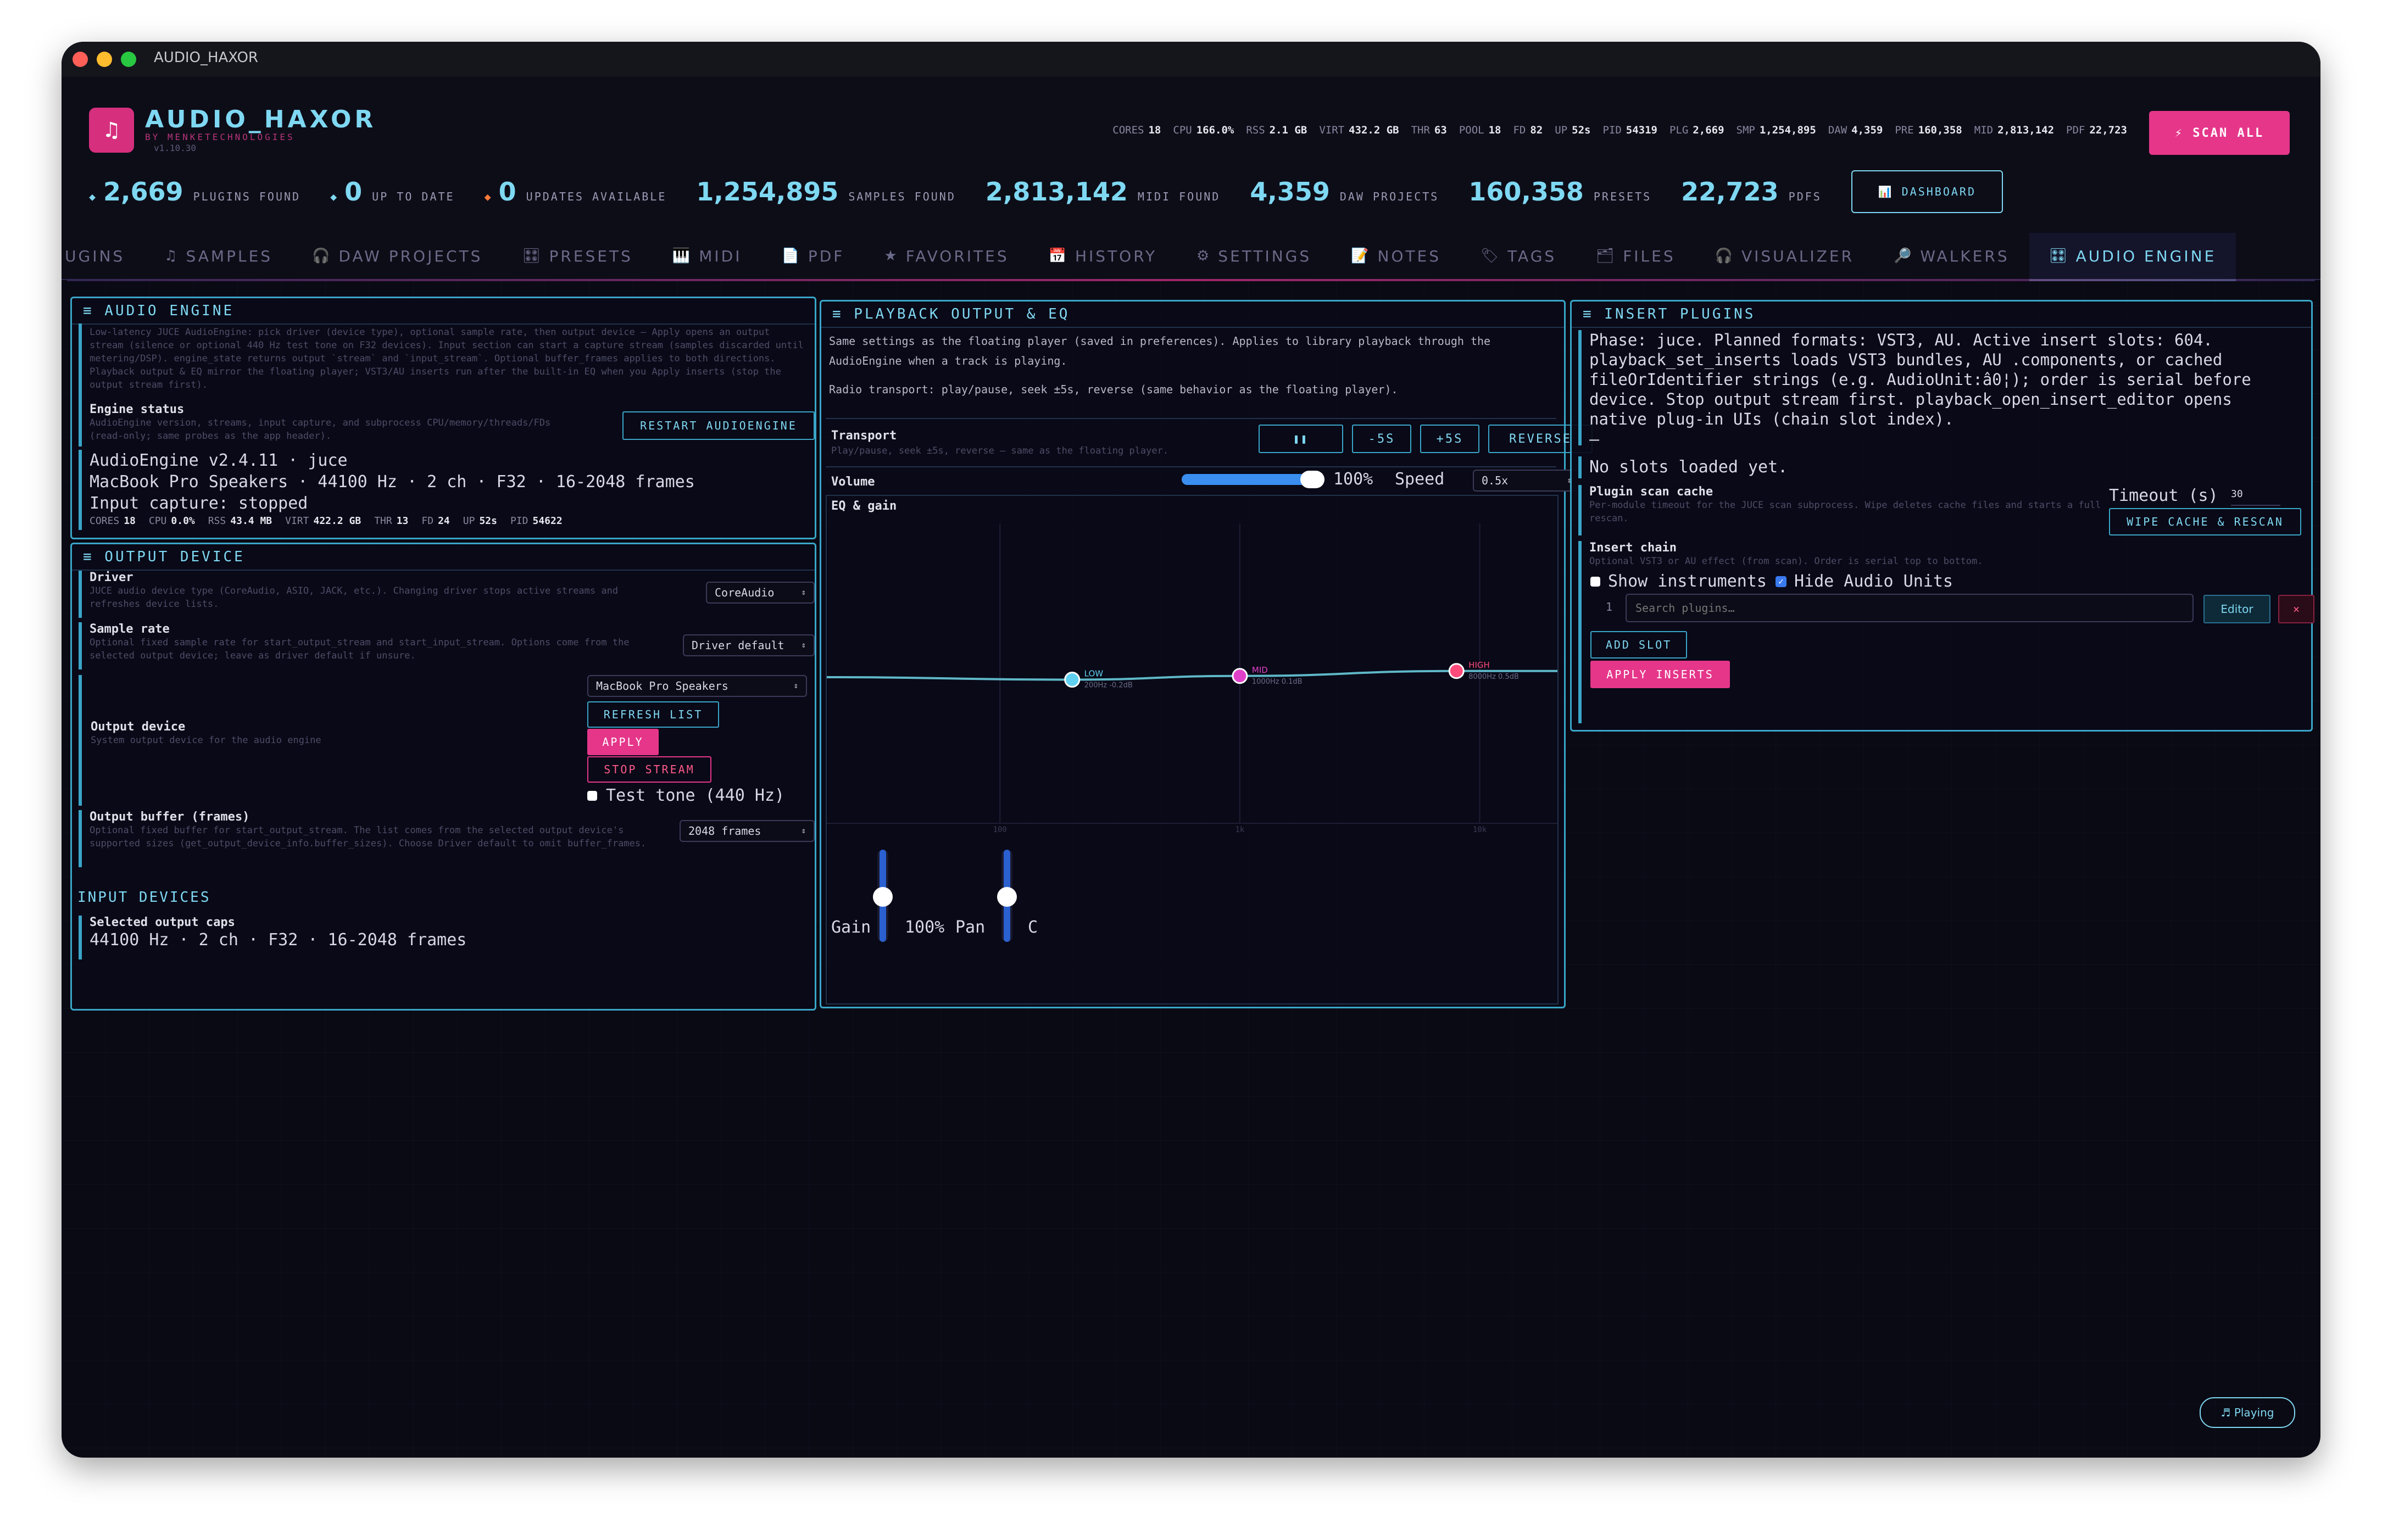 The image size is (2382, 1540). I want to click on output-device-value: MacBook Pro Speakers, so click(662, 686).